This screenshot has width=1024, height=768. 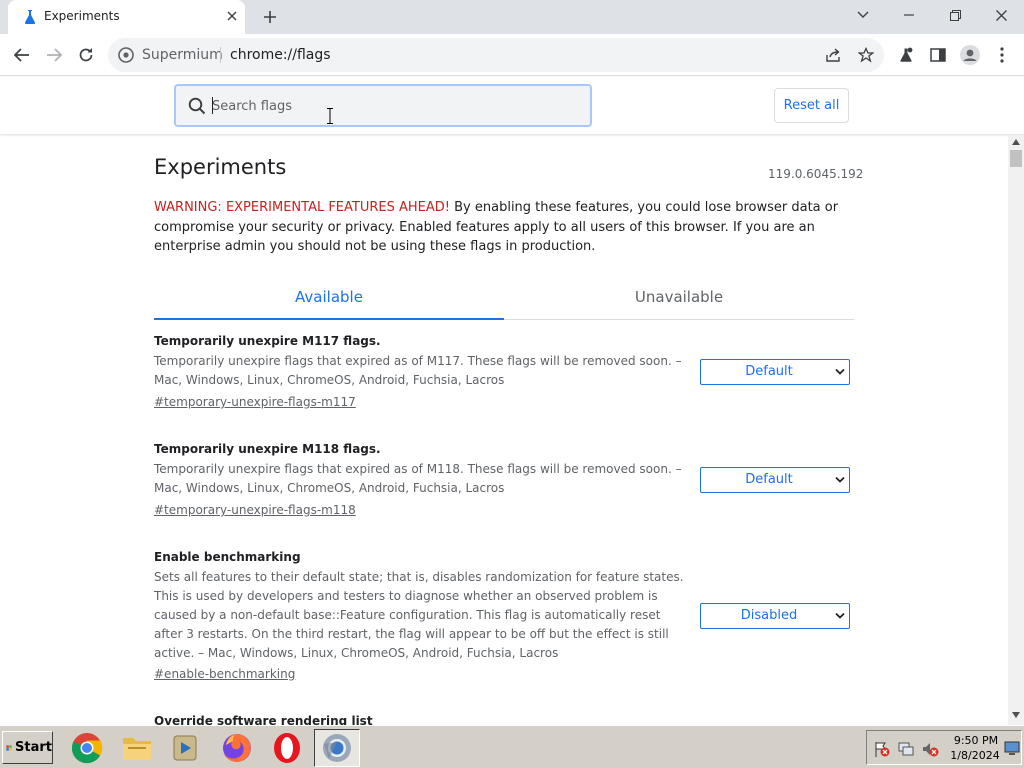 I want to click on ibeam-cursor-icon, so click(x=330, y=116).